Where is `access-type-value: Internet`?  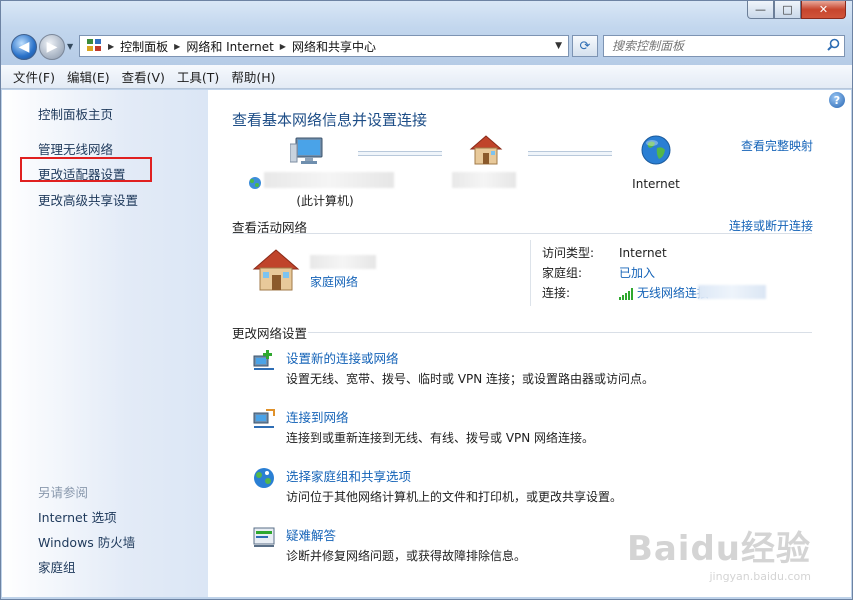 access-type-value: Internet is located at coordinates (643, 253).